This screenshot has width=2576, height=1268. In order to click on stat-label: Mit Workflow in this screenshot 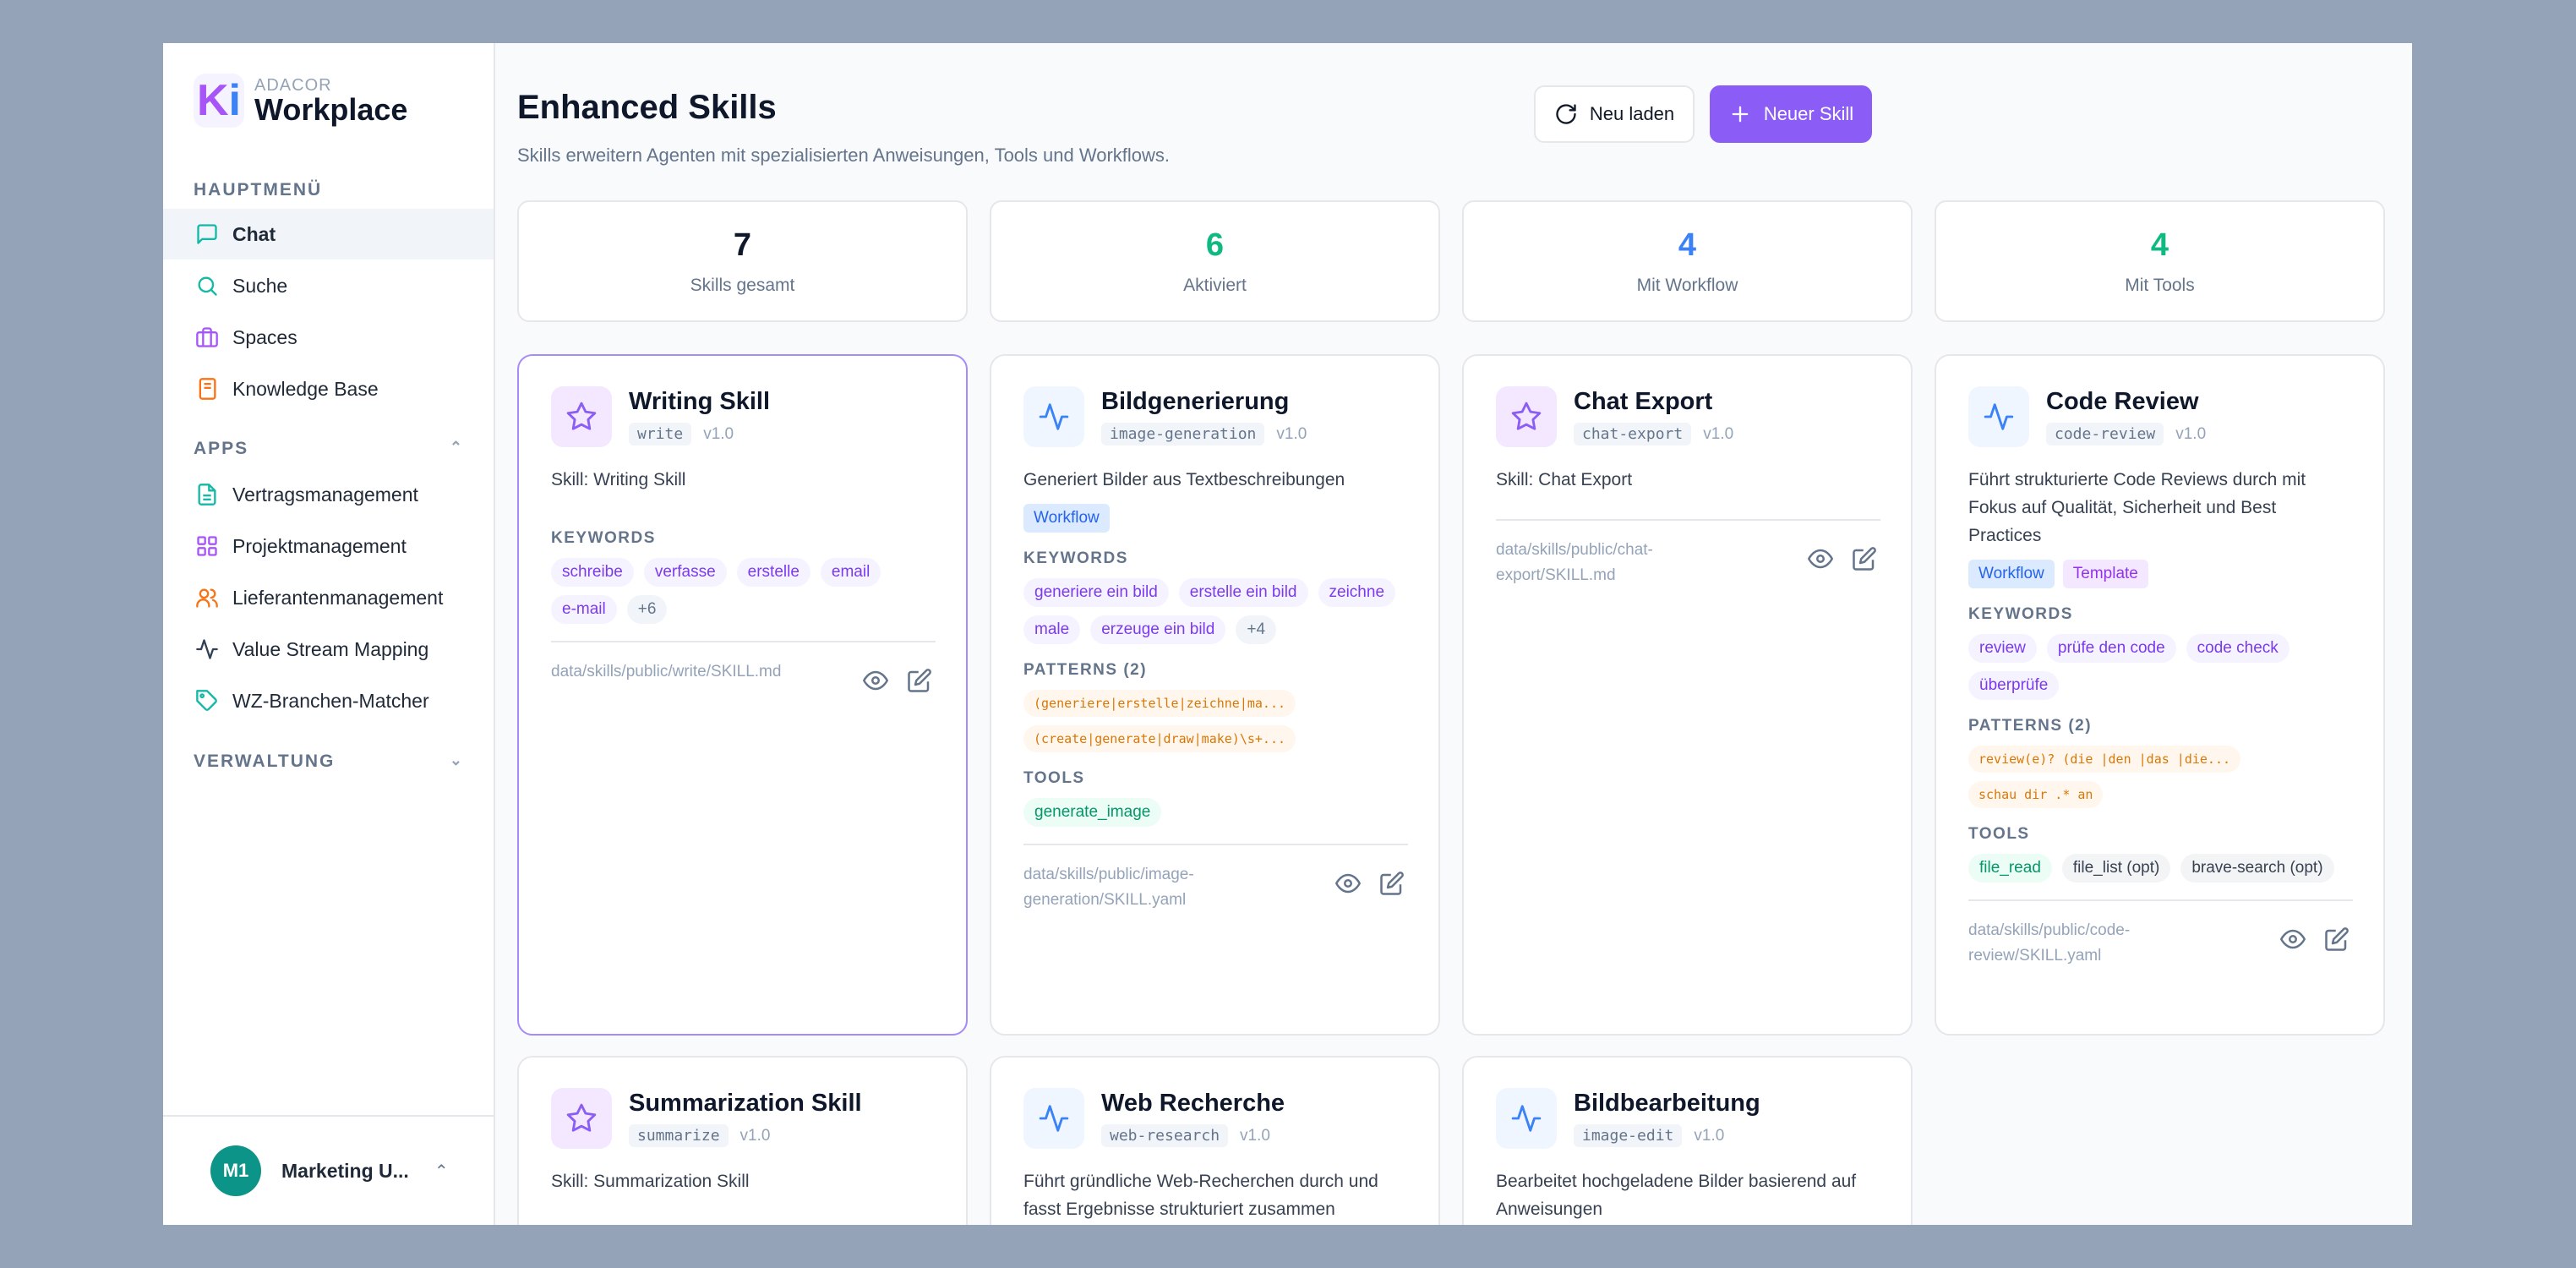, I will do `click(1687, 285)`.